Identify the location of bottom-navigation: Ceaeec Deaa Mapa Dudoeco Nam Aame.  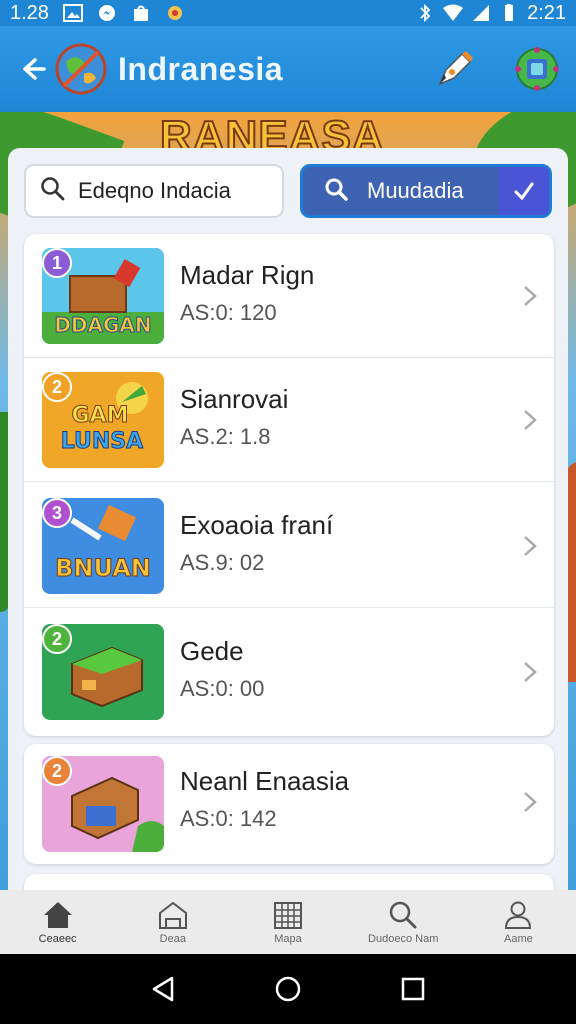
(288, 922).